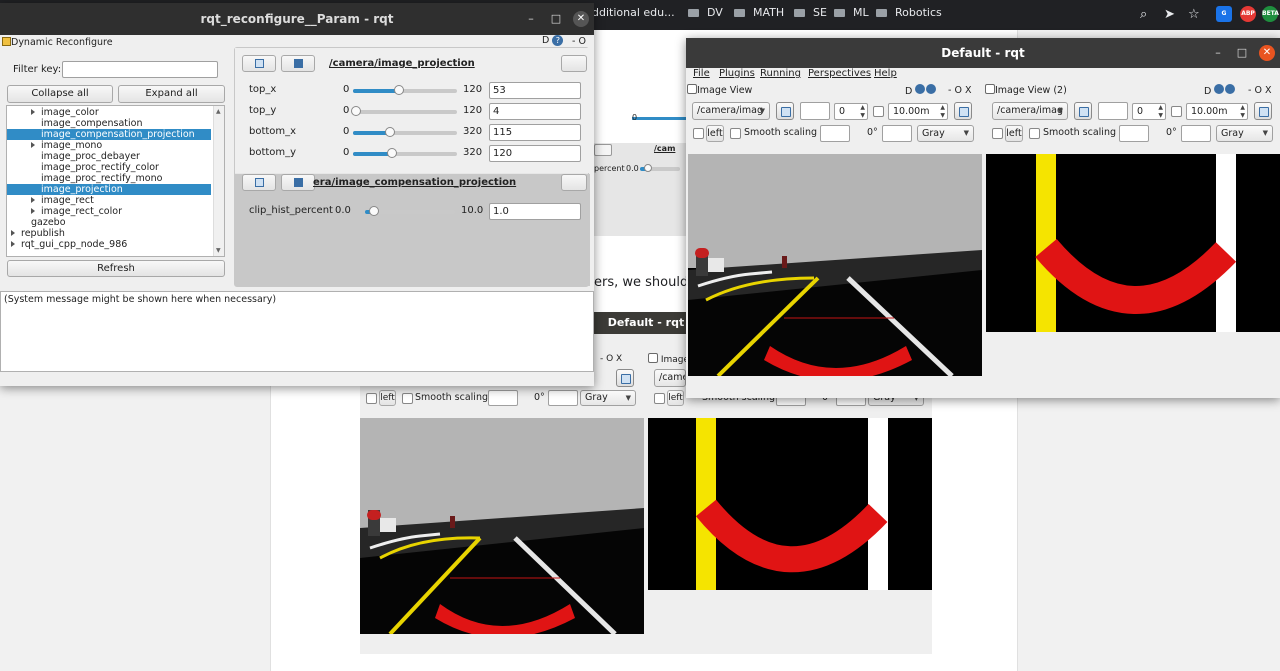 The height and width of the screenshot is (671, 1280). I want to click on send-icon: ➤, so click(1169, 14).